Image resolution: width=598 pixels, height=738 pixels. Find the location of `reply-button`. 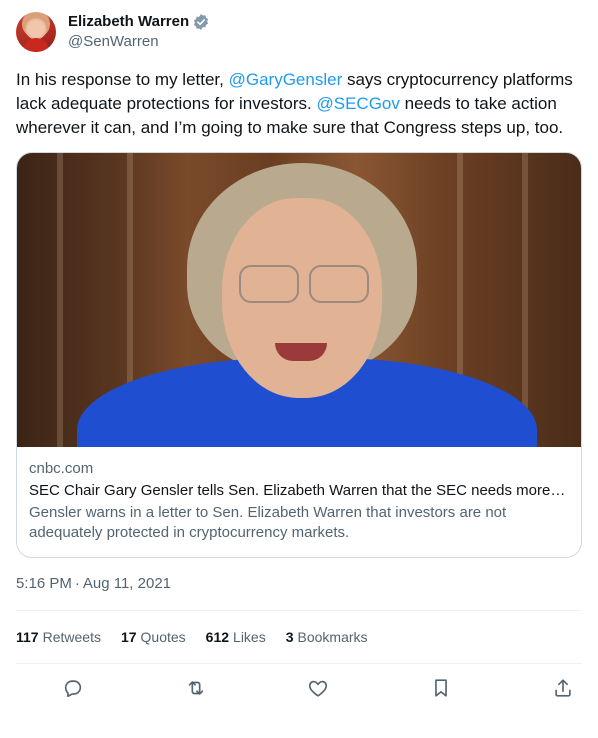

reply-button is located at coordinates (73, 688).